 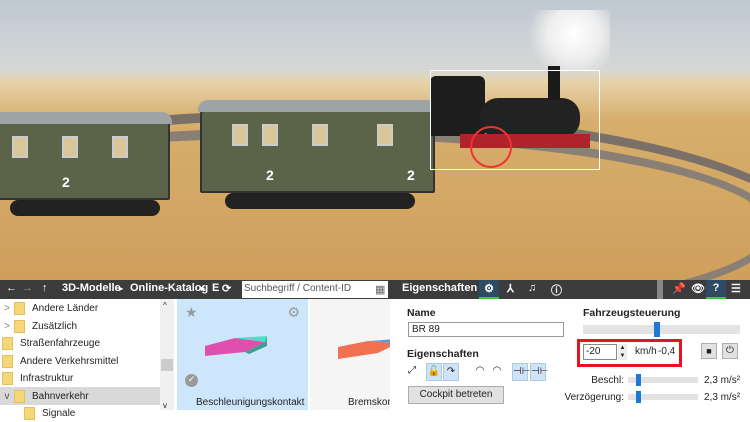 I want to click on coach-1: 2, so click(x=86, y=156).